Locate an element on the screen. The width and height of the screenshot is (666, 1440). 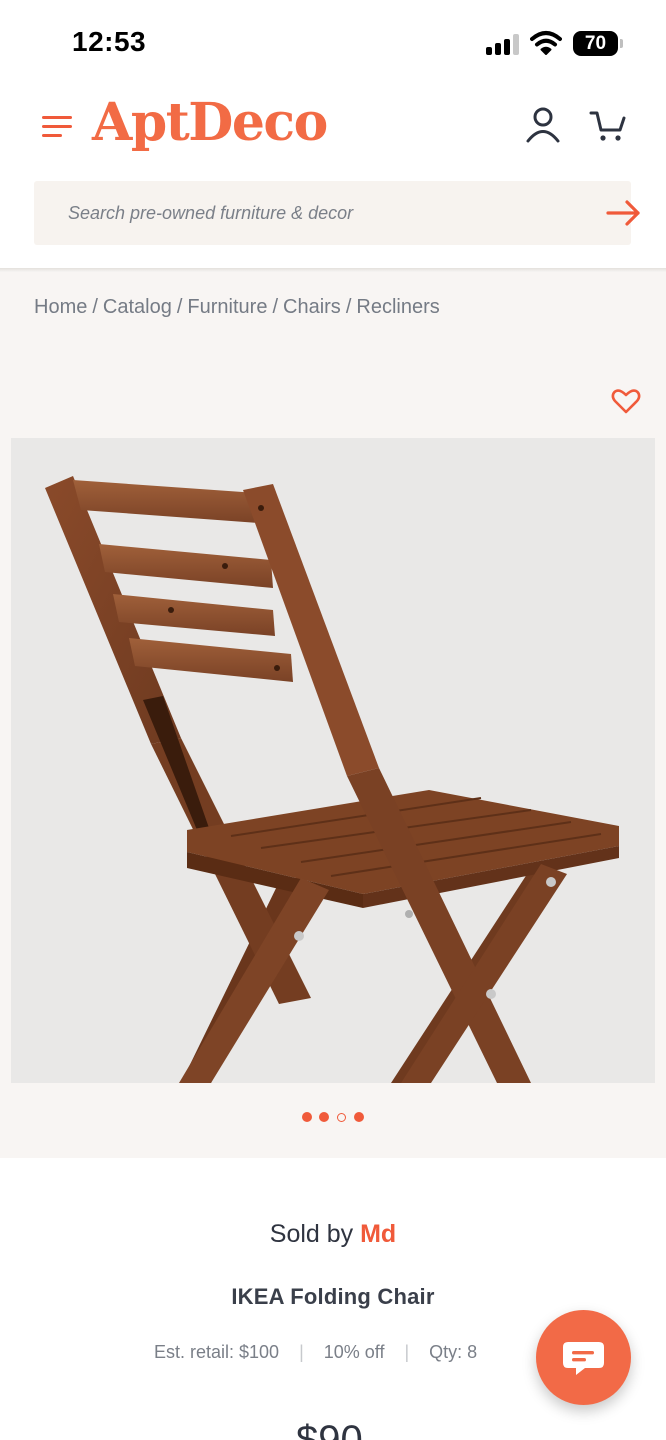
hamburger-menu-icon is located at coordinates (58, 126).